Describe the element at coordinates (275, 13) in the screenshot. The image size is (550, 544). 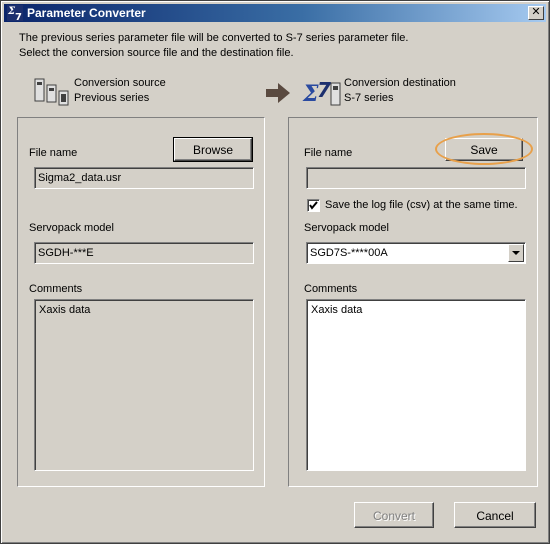
I see `title-bar: Σ 7 Parameter Converter ✕` at that location.